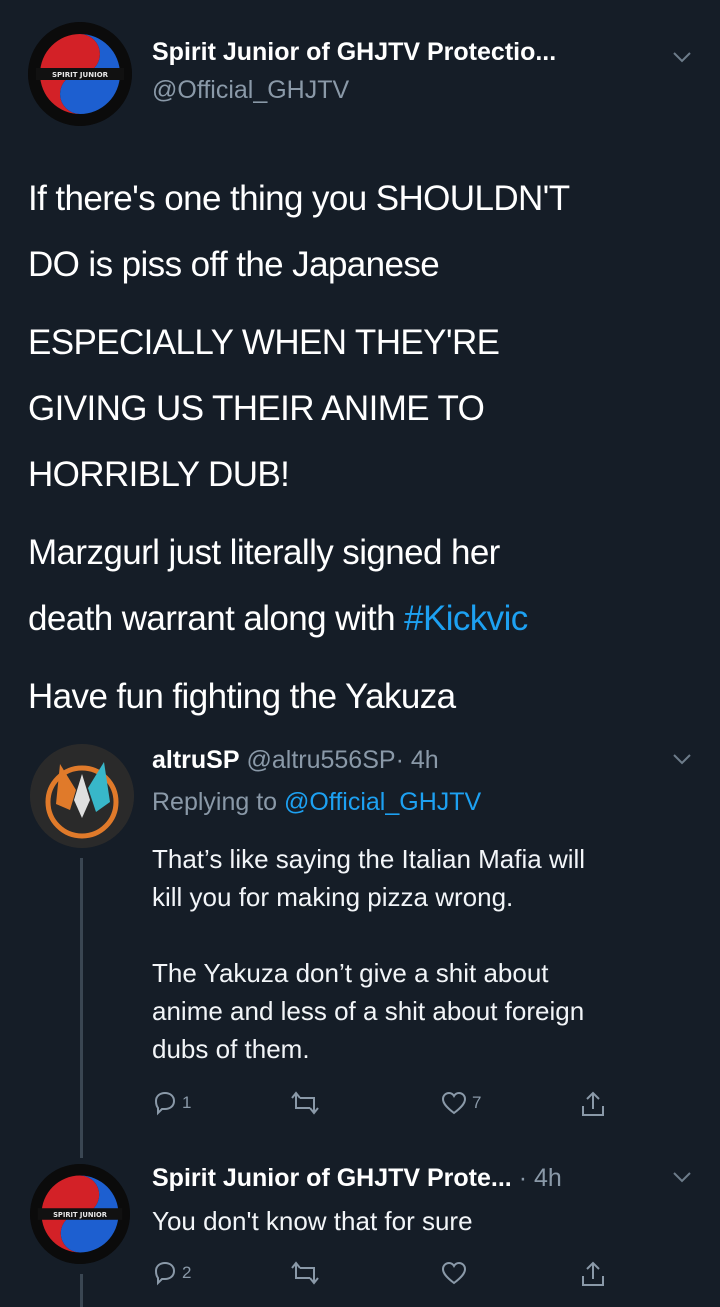 This screenshot has height=1307, width=720. I want to click on like-button, so click(454, 1273).